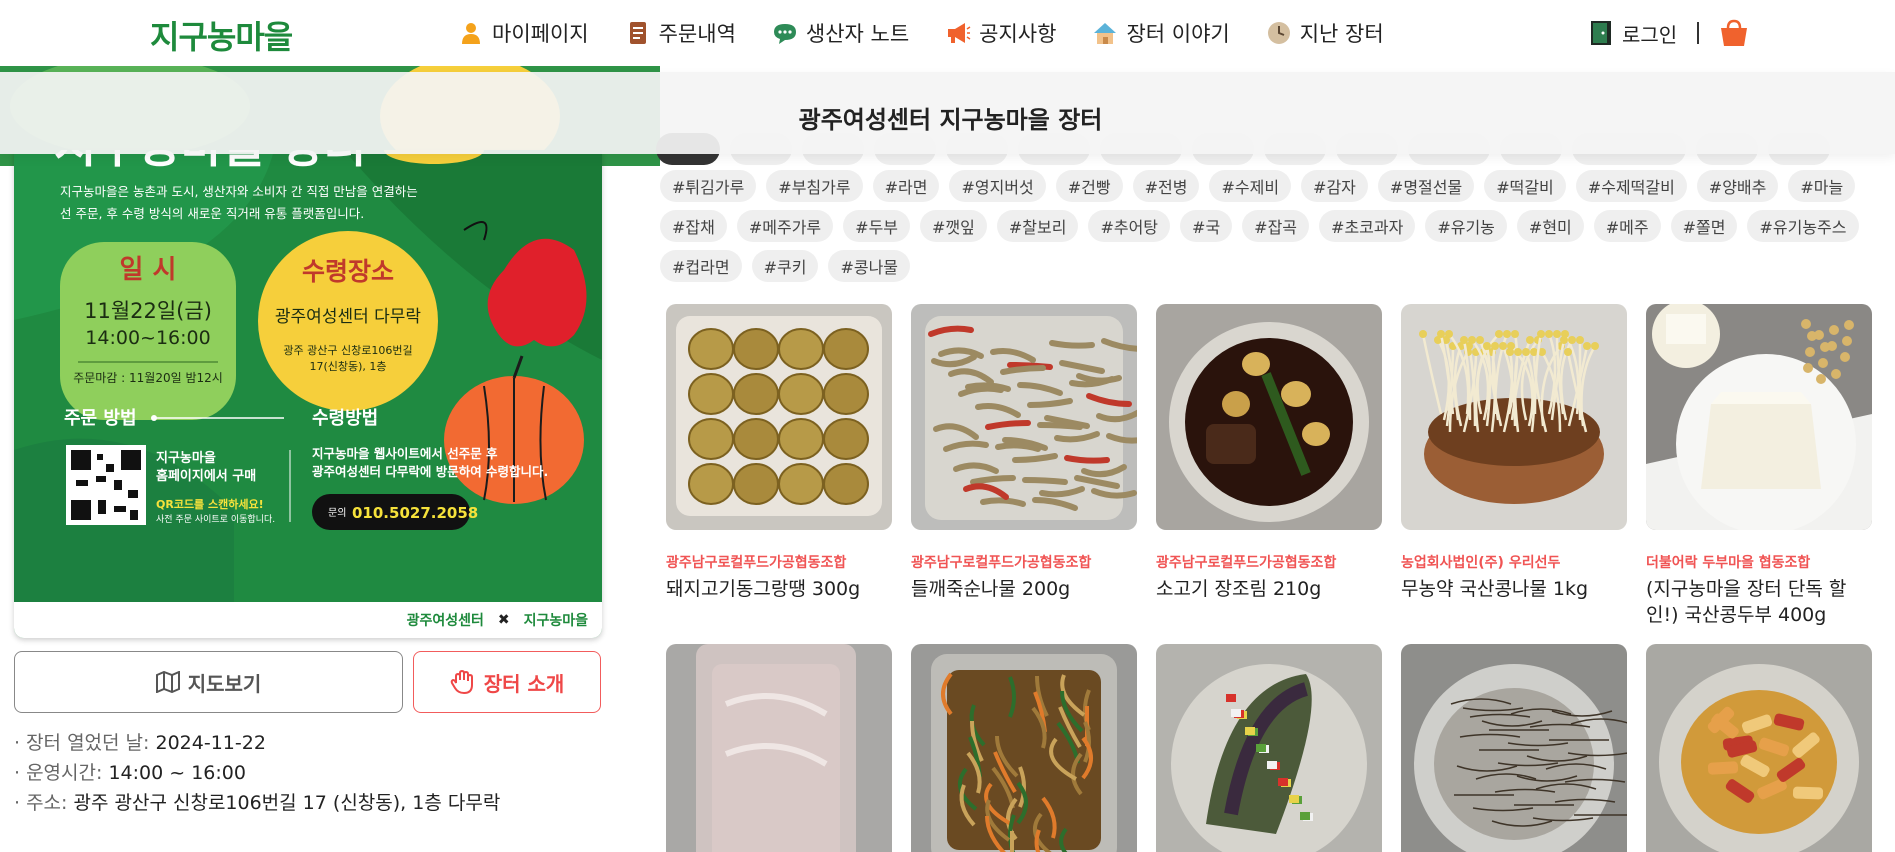 The height and width of the screenshot is (852, 1895). What do you see at coordinates (784, 34) in the screenshot?
I see `chat-bubble-icon` at bounding box center [784, 34].